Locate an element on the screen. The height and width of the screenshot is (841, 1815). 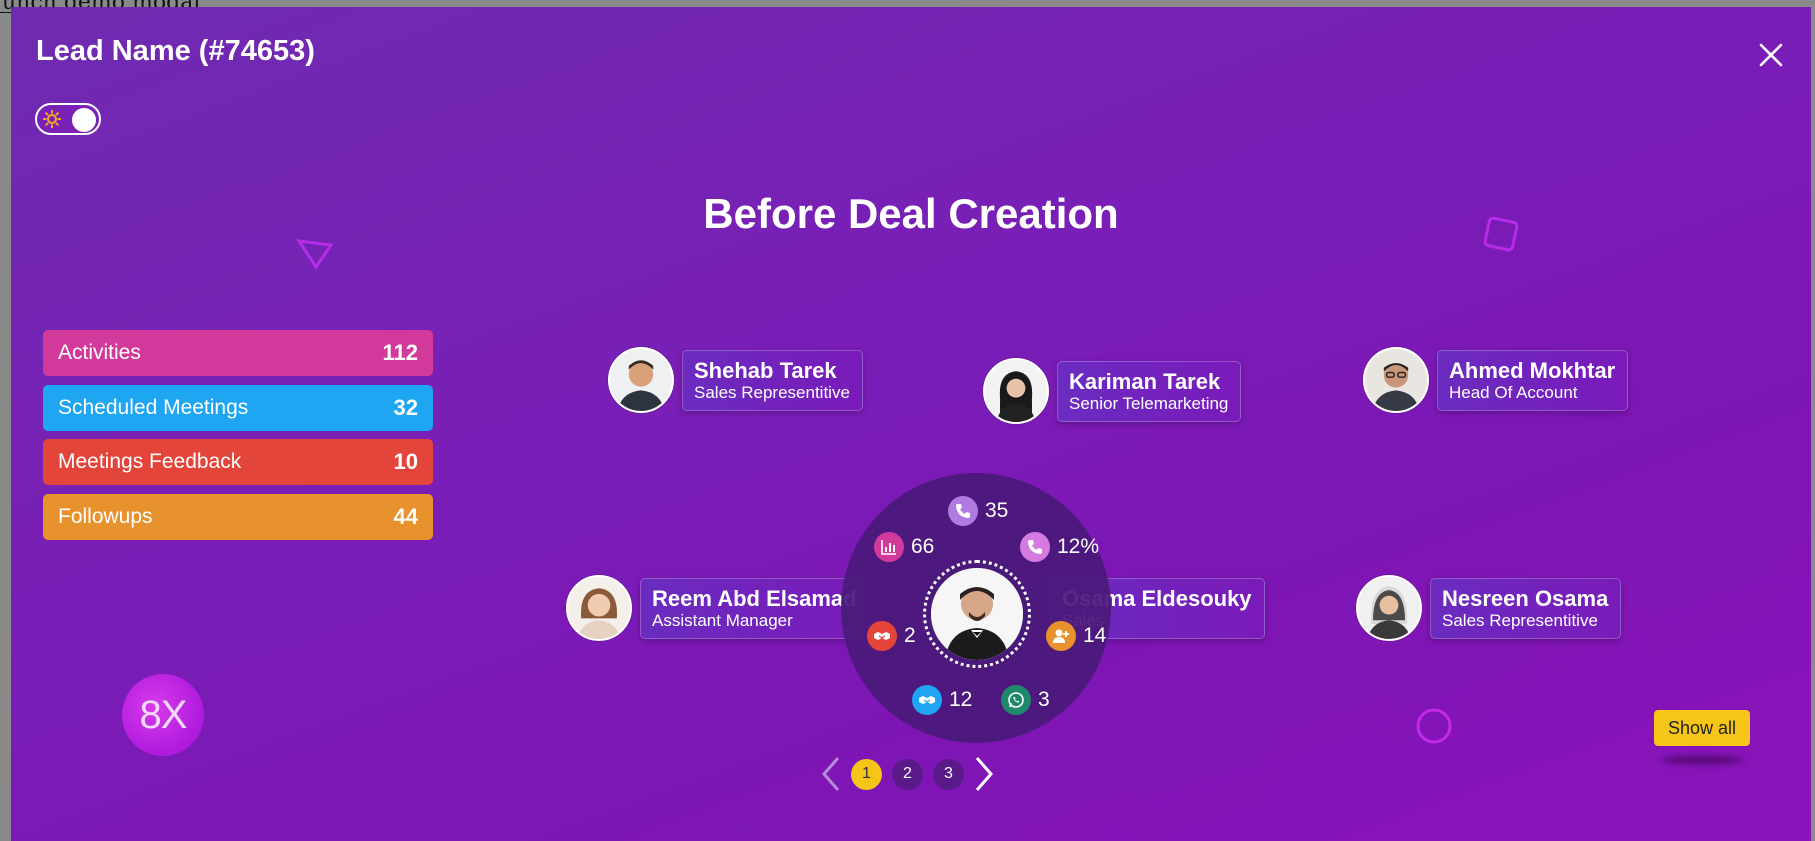
hub-stat-whatsapp: 3 is located at coordinates (1025, 700).